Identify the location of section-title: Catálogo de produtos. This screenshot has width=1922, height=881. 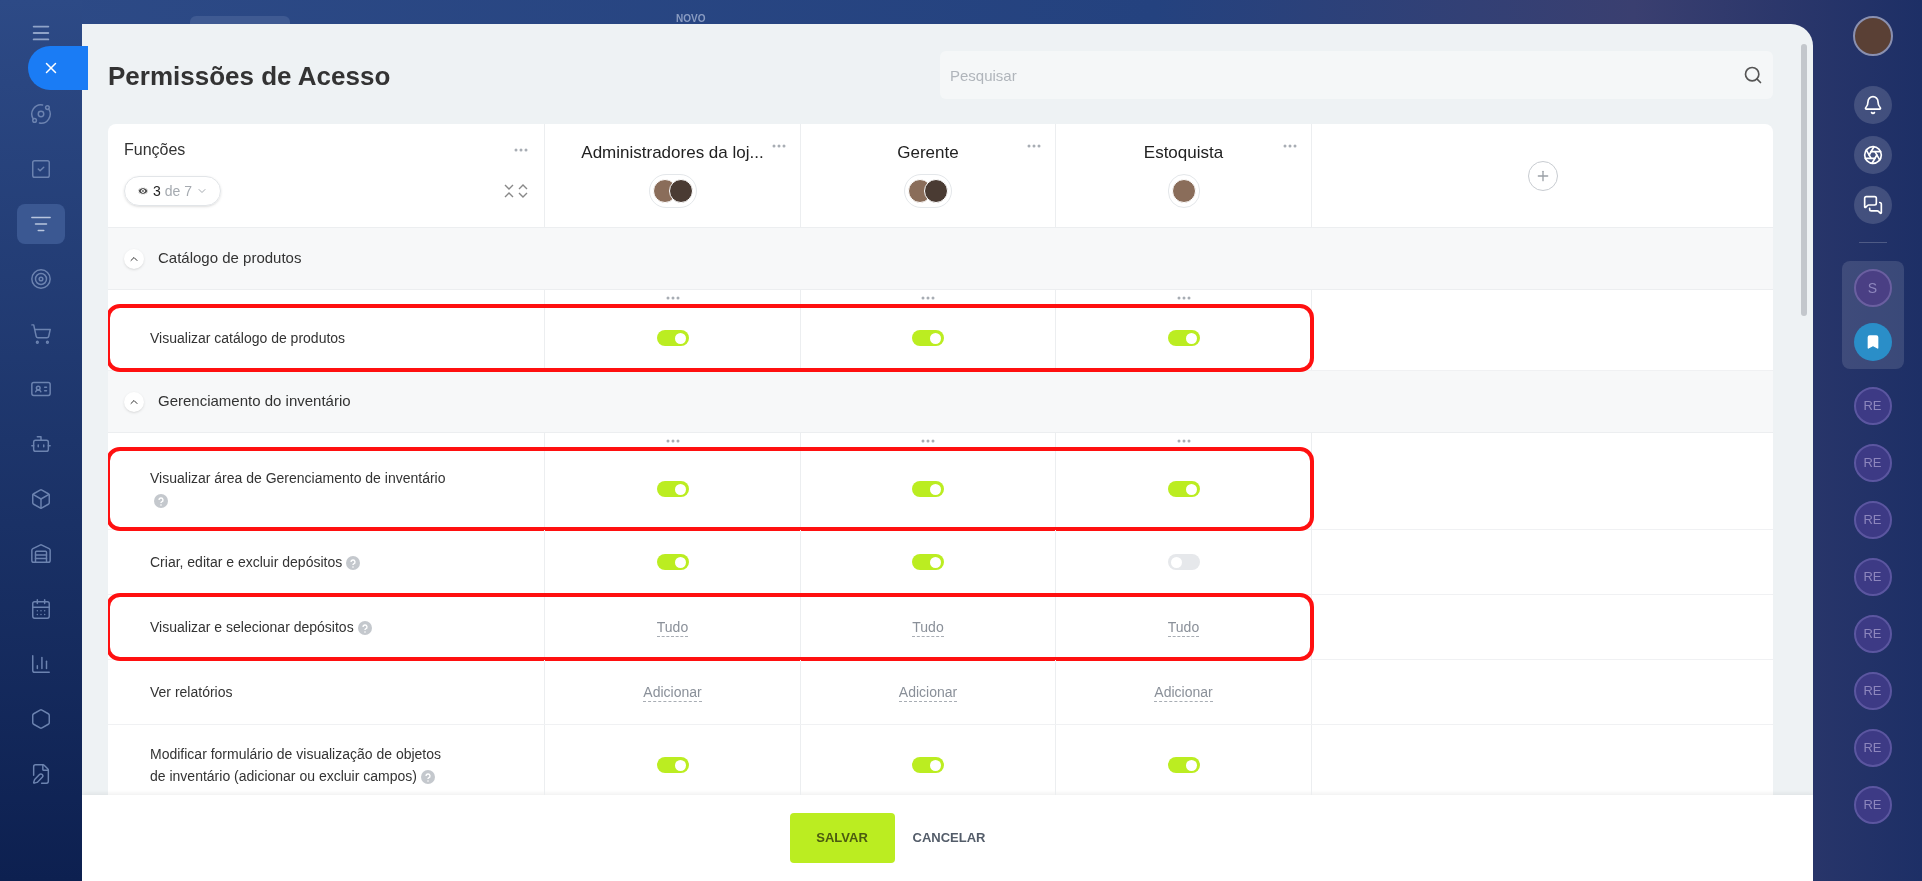
(230, 258).